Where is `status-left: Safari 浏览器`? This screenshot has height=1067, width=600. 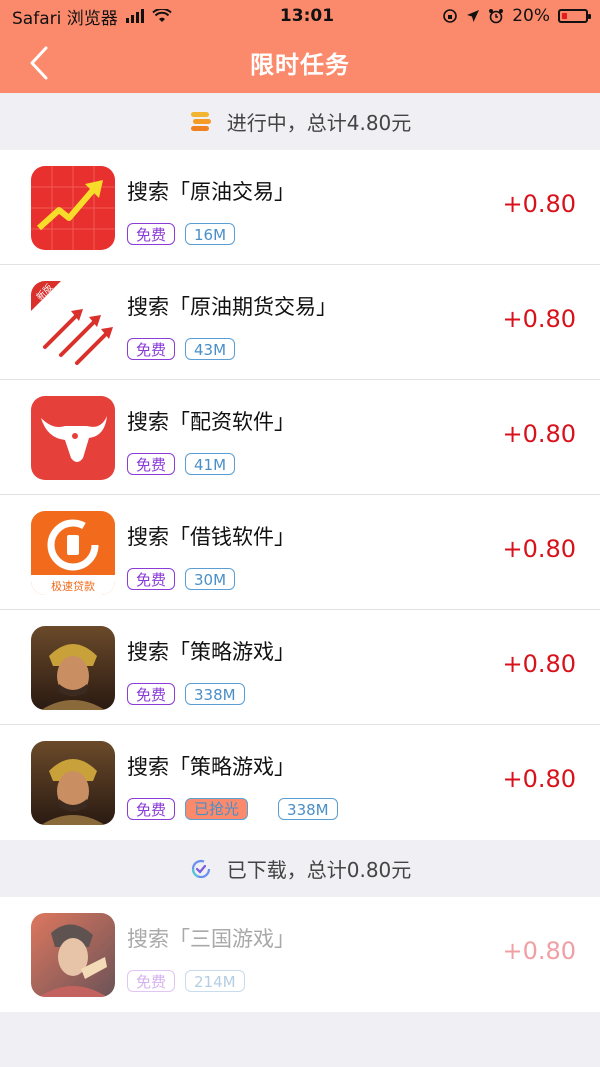 status-left: Safari 浏览器 is located at coordinates (92, 16).